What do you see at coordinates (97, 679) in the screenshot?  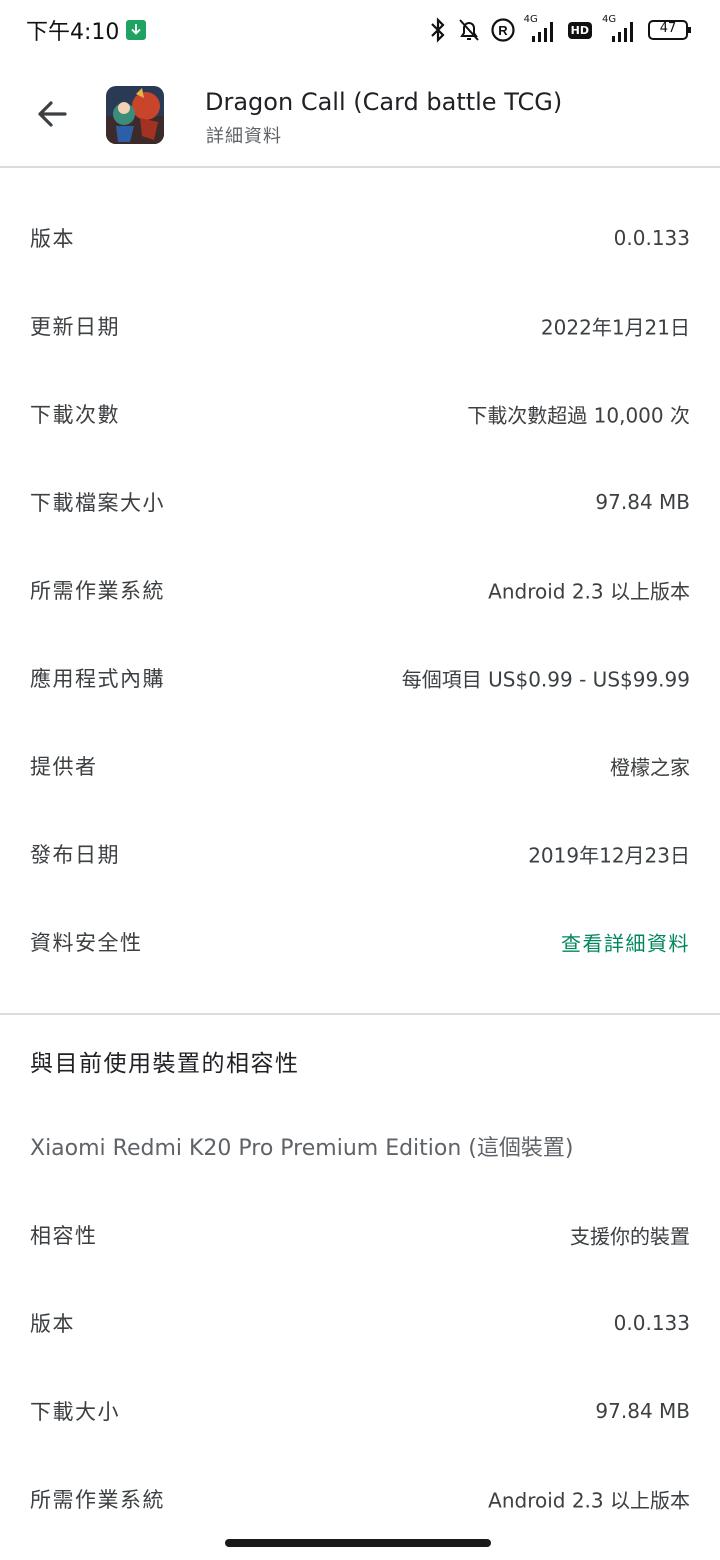 I see `detail-label: 應用程式內購` at bounding box center [97, 679].